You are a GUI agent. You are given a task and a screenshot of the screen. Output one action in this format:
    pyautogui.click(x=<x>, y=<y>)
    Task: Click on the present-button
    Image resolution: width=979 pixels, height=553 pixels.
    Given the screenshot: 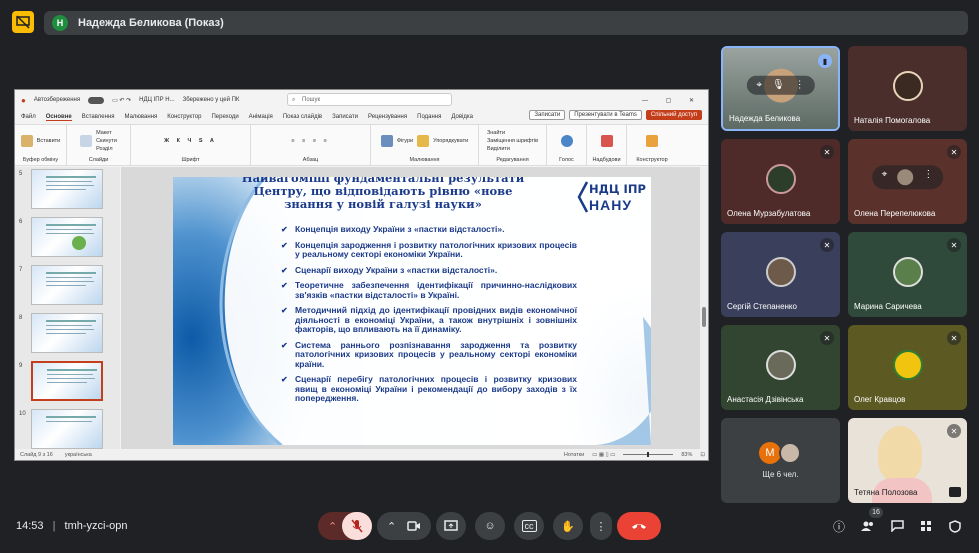 What is the action you would take?
    pyautogui.click(x=451, y=526)
    